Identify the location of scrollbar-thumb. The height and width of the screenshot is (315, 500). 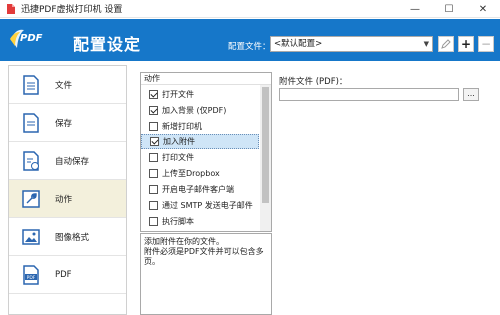
(265, 145).